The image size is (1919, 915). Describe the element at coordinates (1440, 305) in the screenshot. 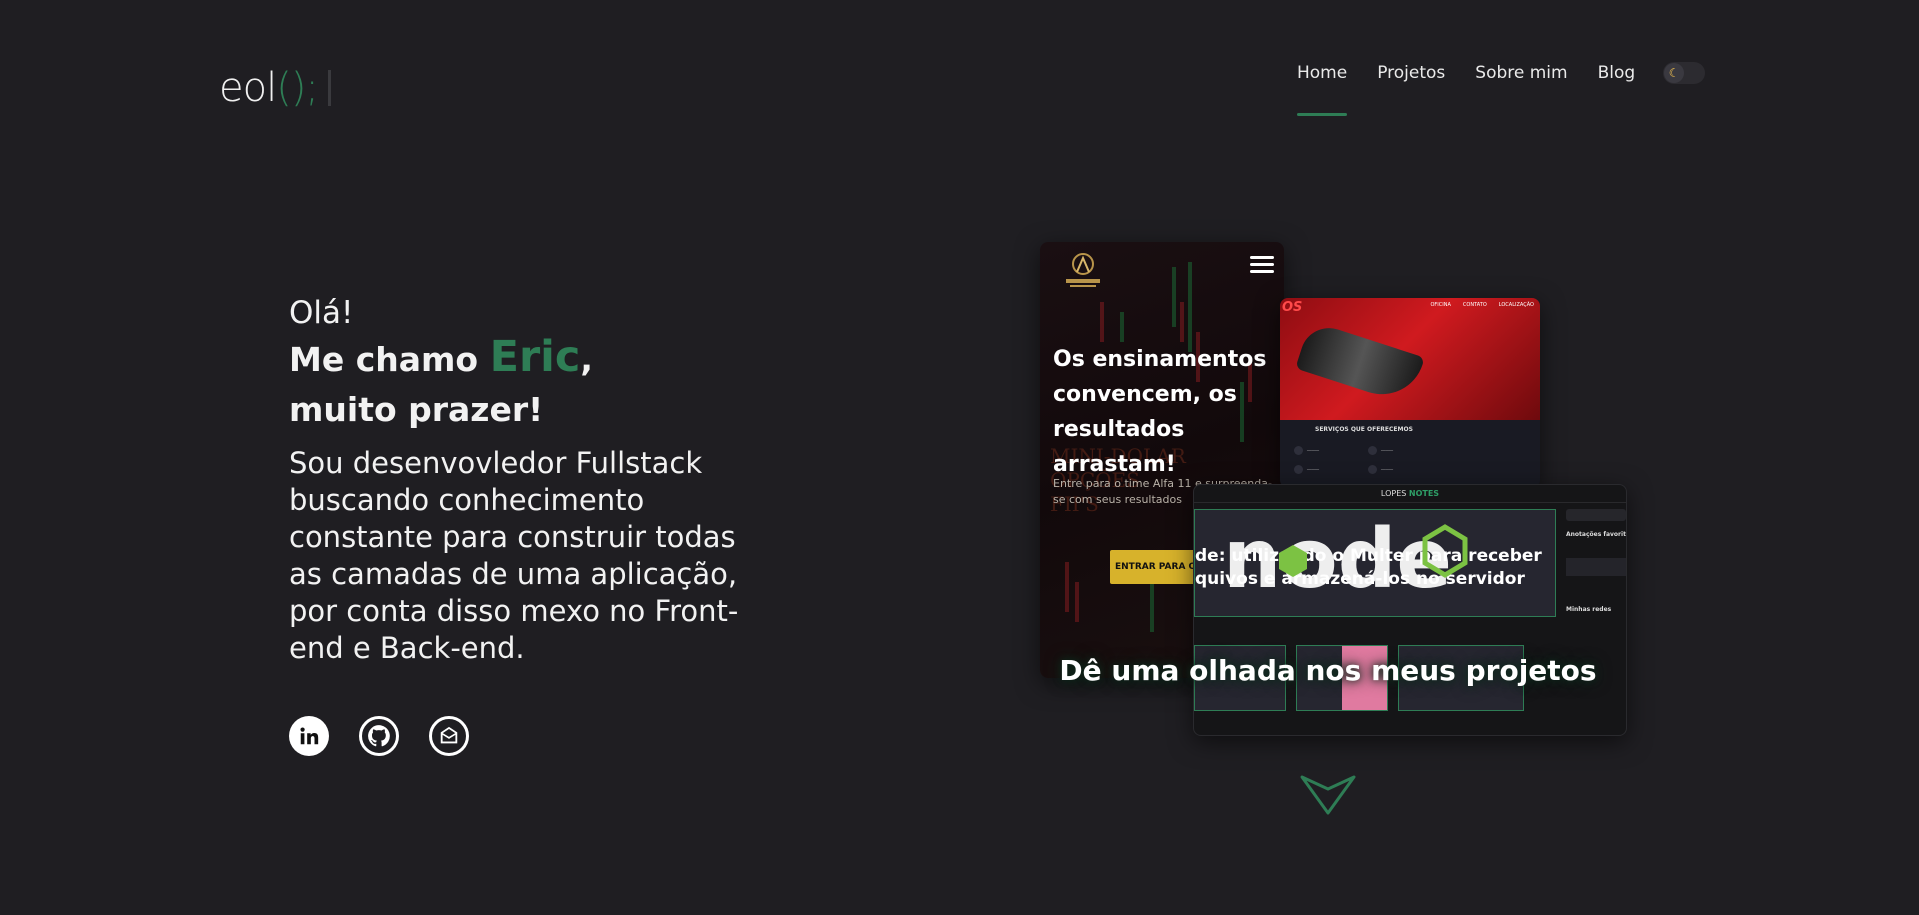

I see `cars-nav-item: OFICINA` at that location.